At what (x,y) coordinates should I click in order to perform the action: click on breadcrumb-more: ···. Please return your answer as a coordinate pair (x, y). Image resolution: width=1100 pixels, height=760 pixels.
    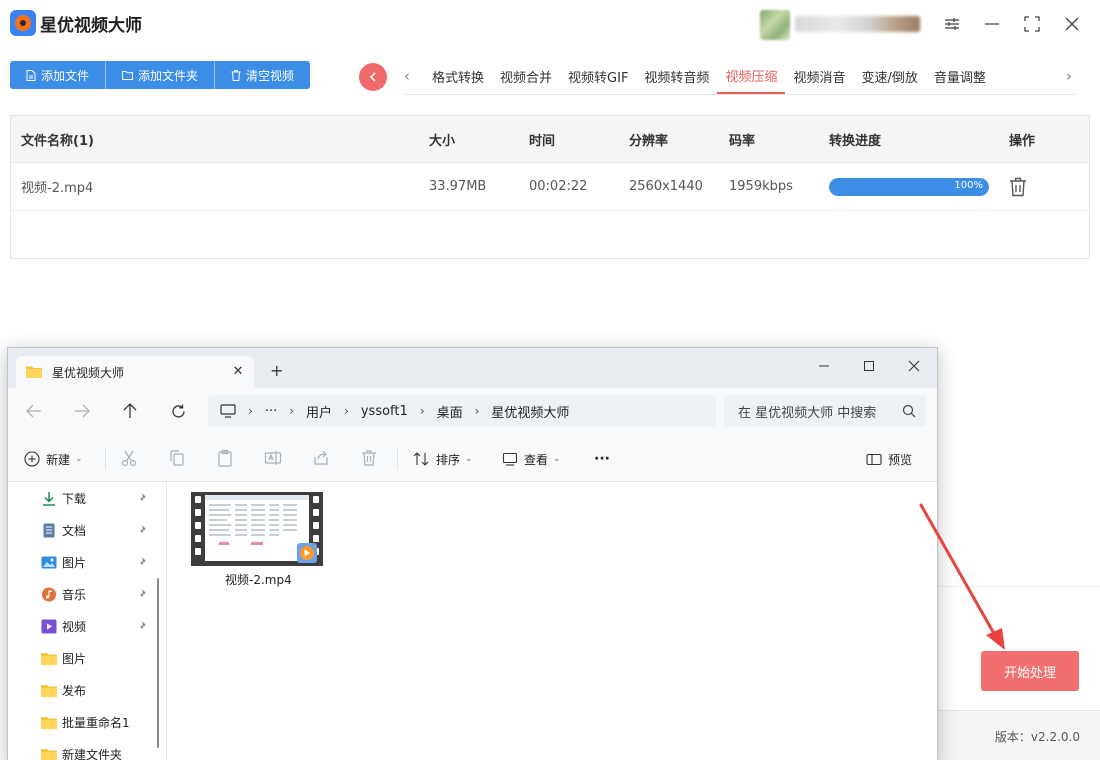
    Looking at the image, I should click on (271, 411).